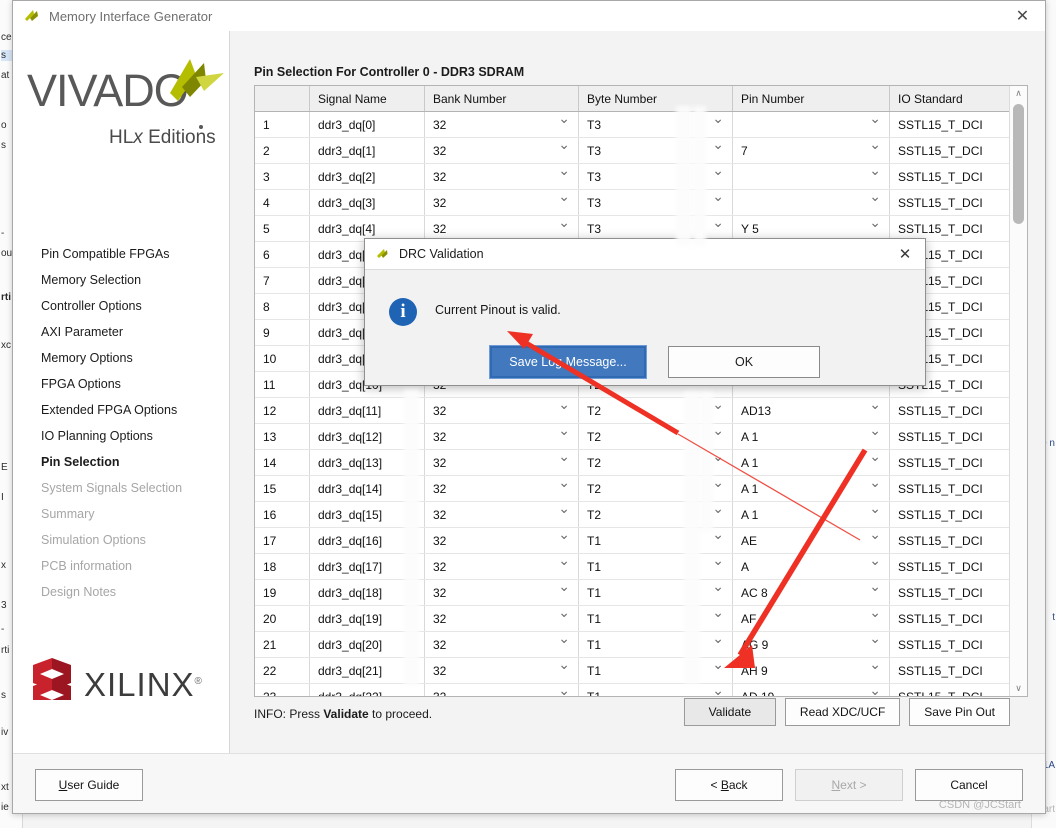 This screenshot has height=828, width=1056. What do you see at coordinates (1018, 391) in the screenshot?
I see `table-vertical-scrollbar: ∧ ∨` at bounding box center [1018, 391].